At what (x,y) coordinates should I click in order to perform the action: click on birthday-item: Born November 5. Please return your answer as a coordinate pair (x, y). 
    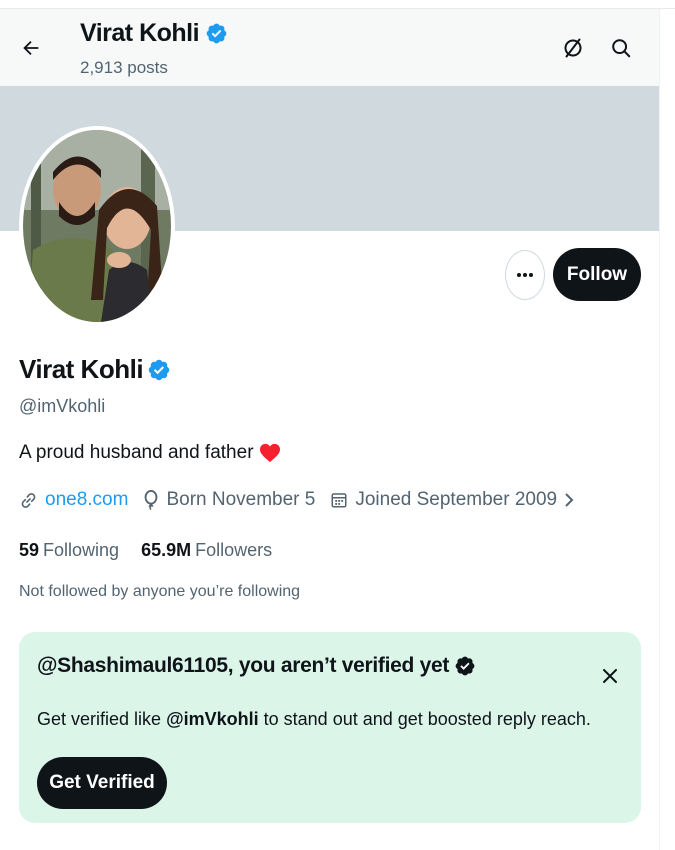
    Looking at the image, I should click on (229, 500).